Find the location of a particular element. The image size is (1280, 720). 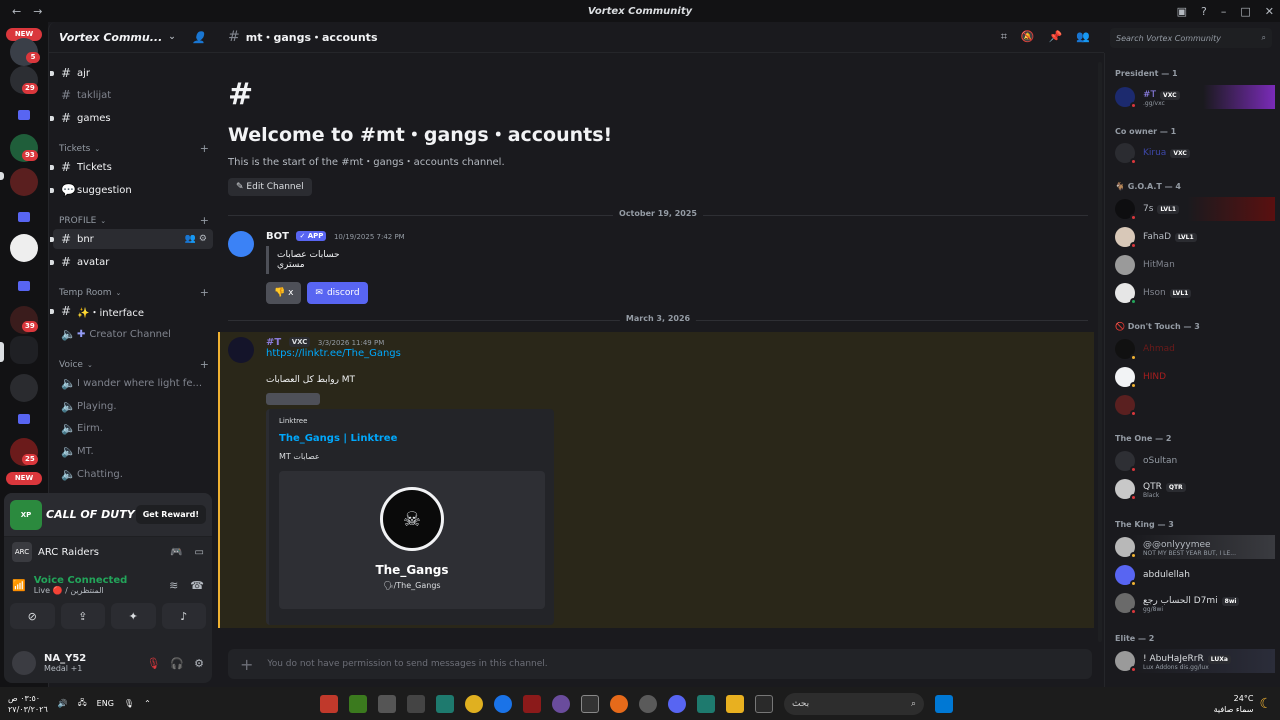

avatar is located at coordinates (241, 350).